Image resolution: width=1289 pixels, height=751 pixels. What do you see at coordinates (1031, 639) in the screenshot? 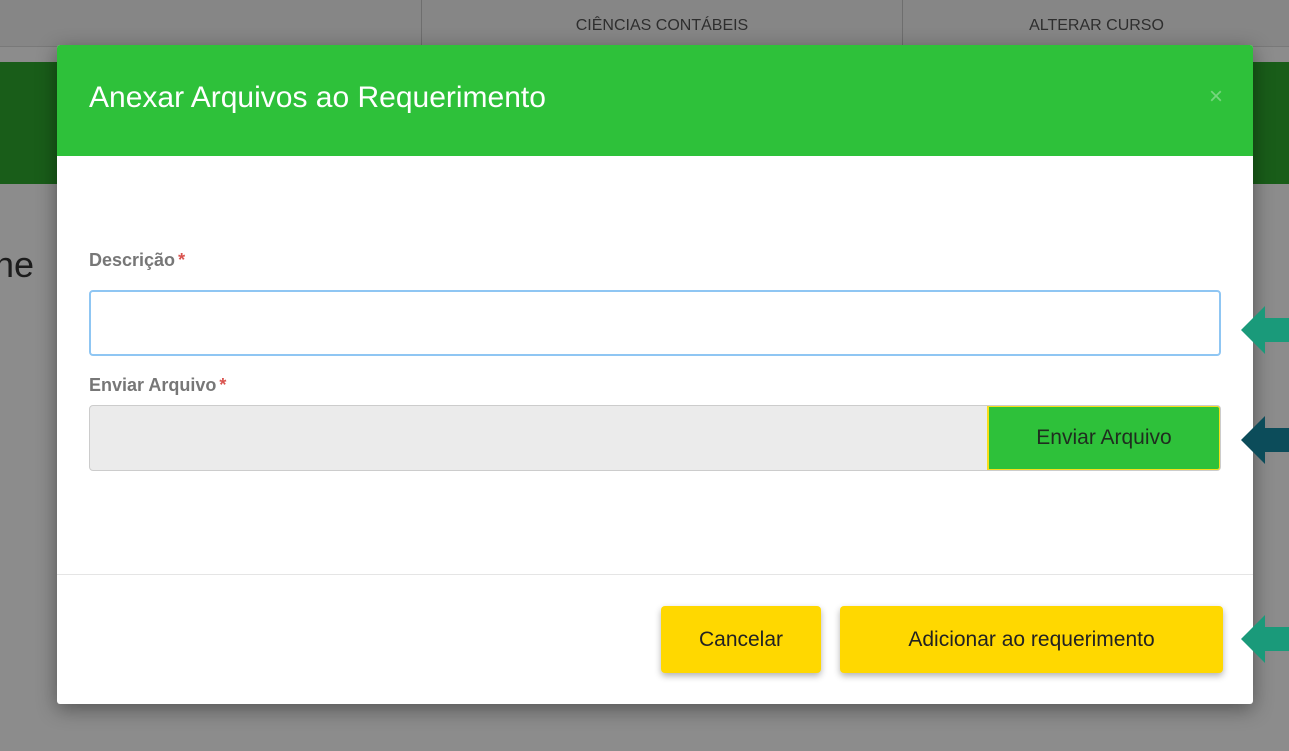
I see `add-to-request-button: Adicionar ao requerimento` at bounding box center [1031, 639].